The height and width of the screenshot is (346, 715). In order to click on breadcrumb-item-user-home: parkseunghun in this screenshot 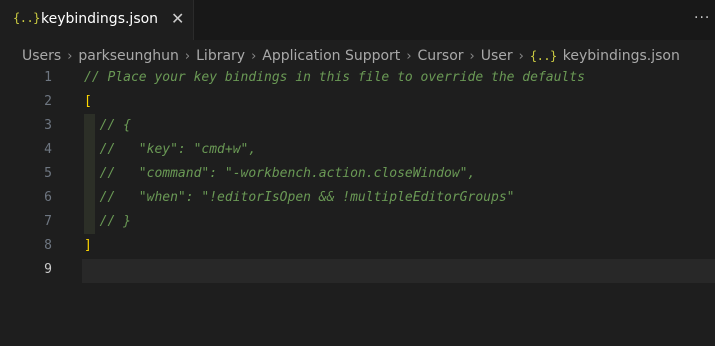, I will do `click(128, 56)`.